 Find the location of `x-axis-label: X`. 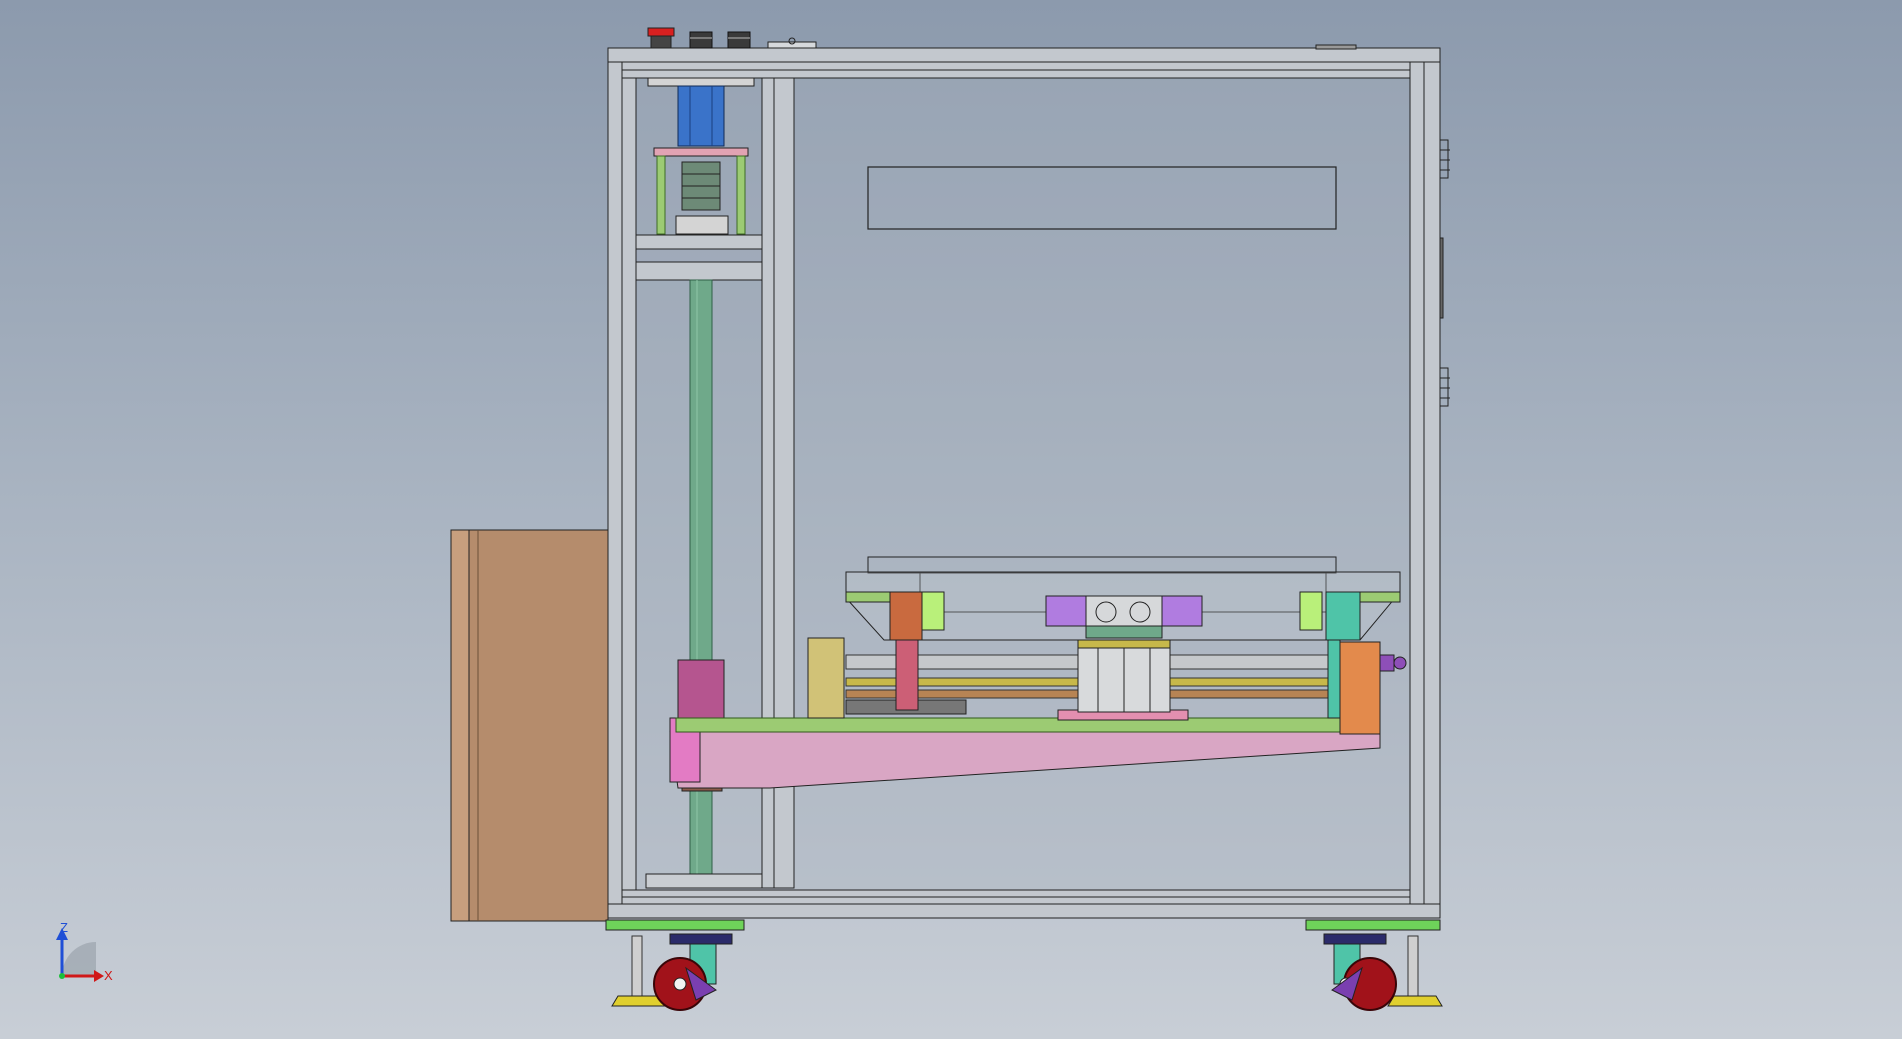

x-axis-label: X is located at coordinates (108, 975).